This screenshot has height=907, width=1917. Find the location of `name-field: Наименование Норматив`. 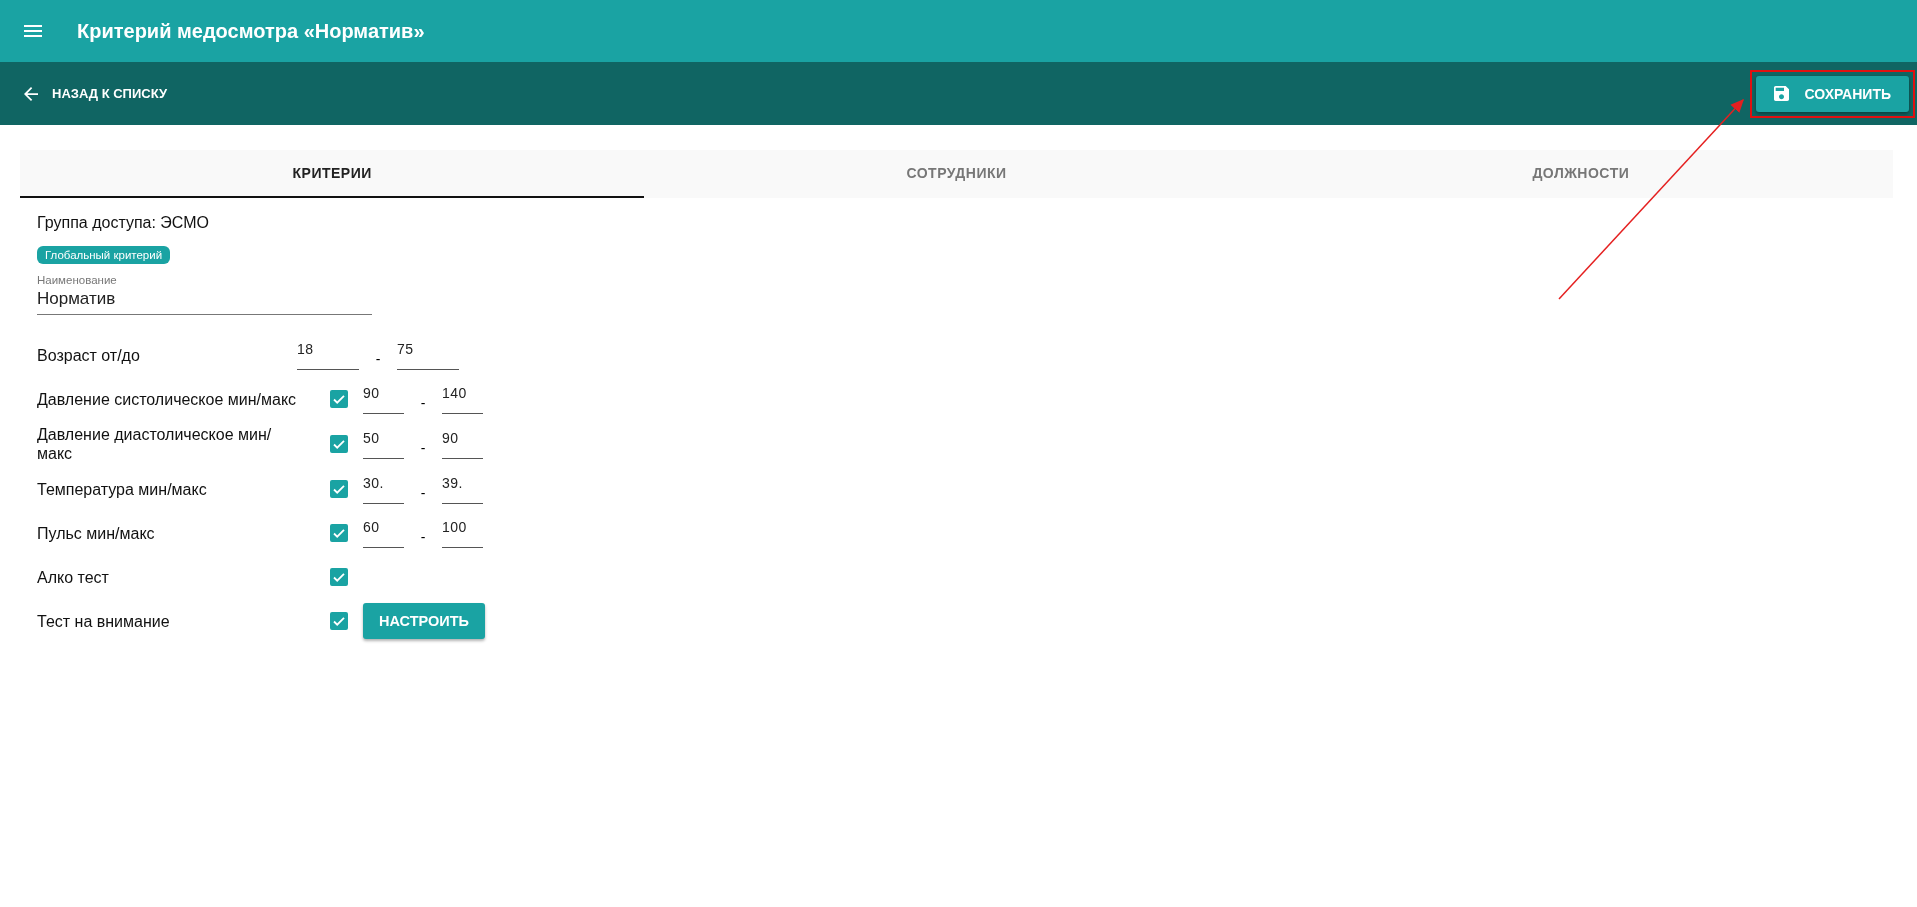

name-field: Наименование Норматив is located at coordinates (204, 294).